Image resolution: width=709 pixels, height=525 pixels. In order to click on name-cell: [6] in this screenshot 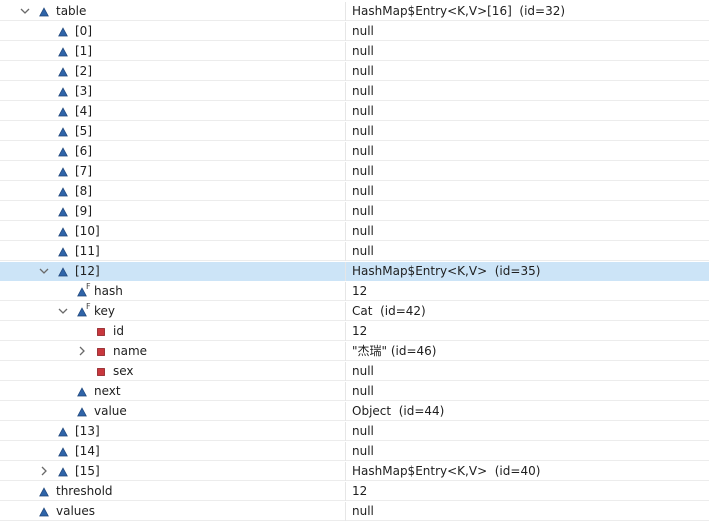, I will do `click(173, 151)`.